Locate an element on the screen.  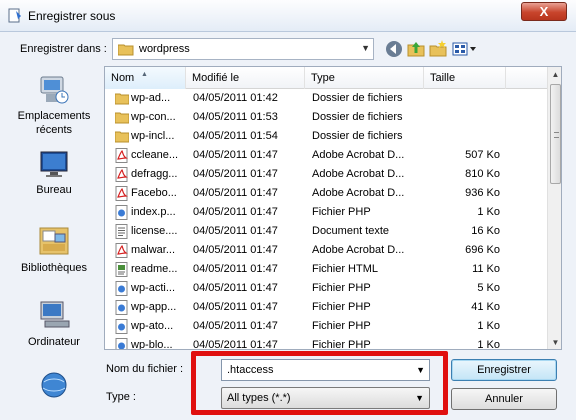
file-row: wp-ato... 04/05/2011 01:47 Fichier PHP 1 Ko is located at coordinates (326, 326).